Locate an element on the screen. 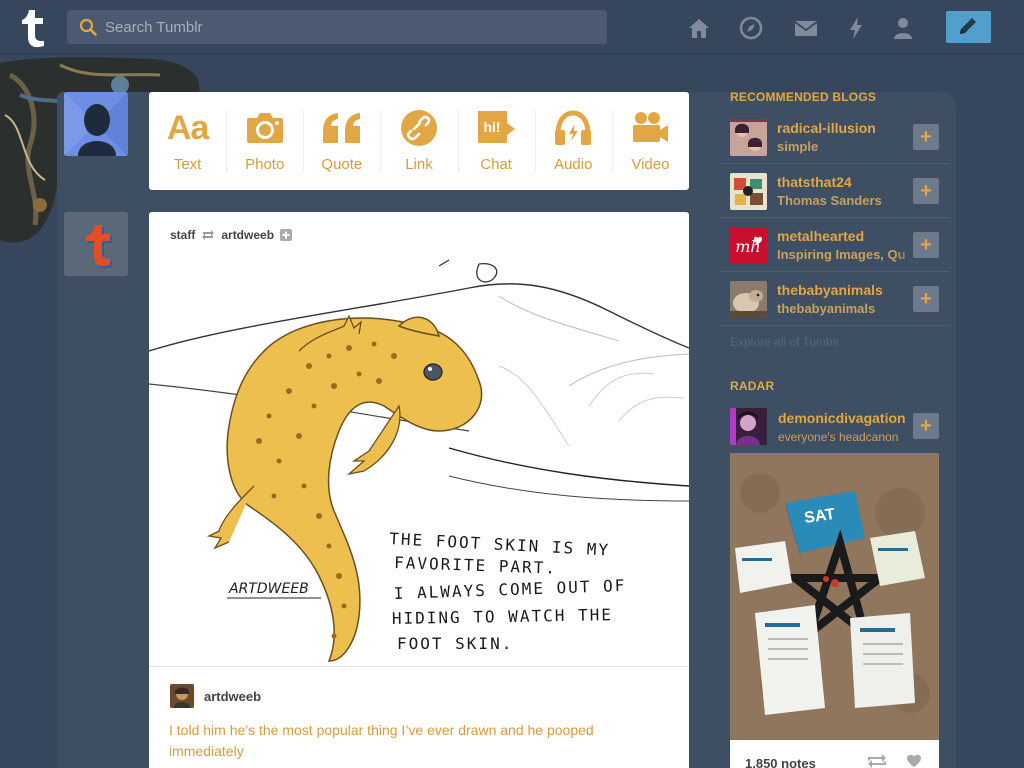 This screenshot has width=1024, height=768. post-type-audio: Audio is located at coordinates (573, 141).